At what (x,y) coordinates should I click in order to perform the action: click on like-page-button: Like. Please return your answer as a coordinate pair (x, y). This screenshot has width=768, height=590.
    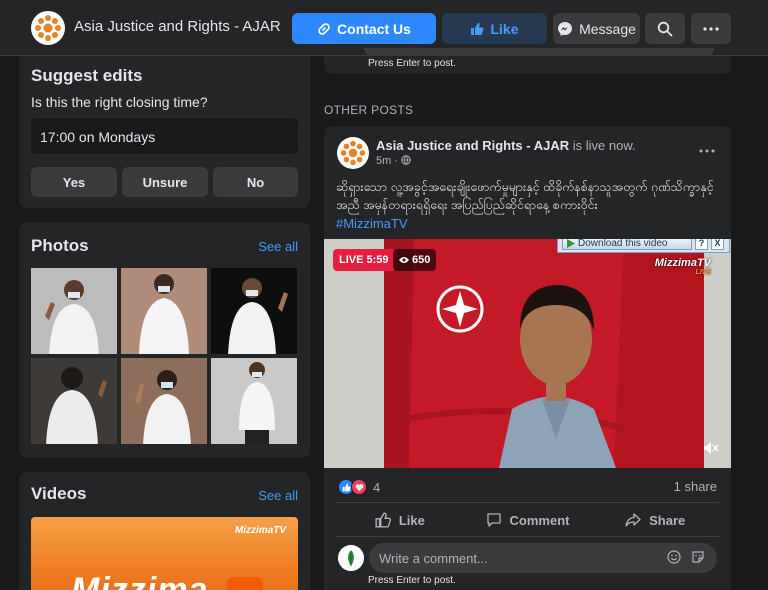
    Looking at the image, I should click on (494, 28).